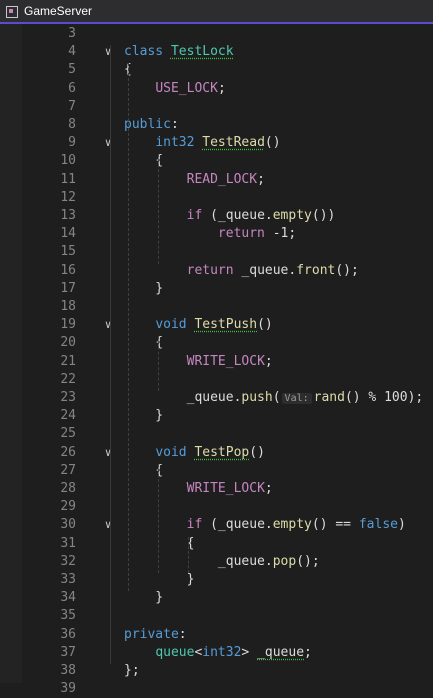 The image size is (433, 698). Describe the element at coordinates (272, 143) in the screenshot. I see `code-token: ()` at that location.